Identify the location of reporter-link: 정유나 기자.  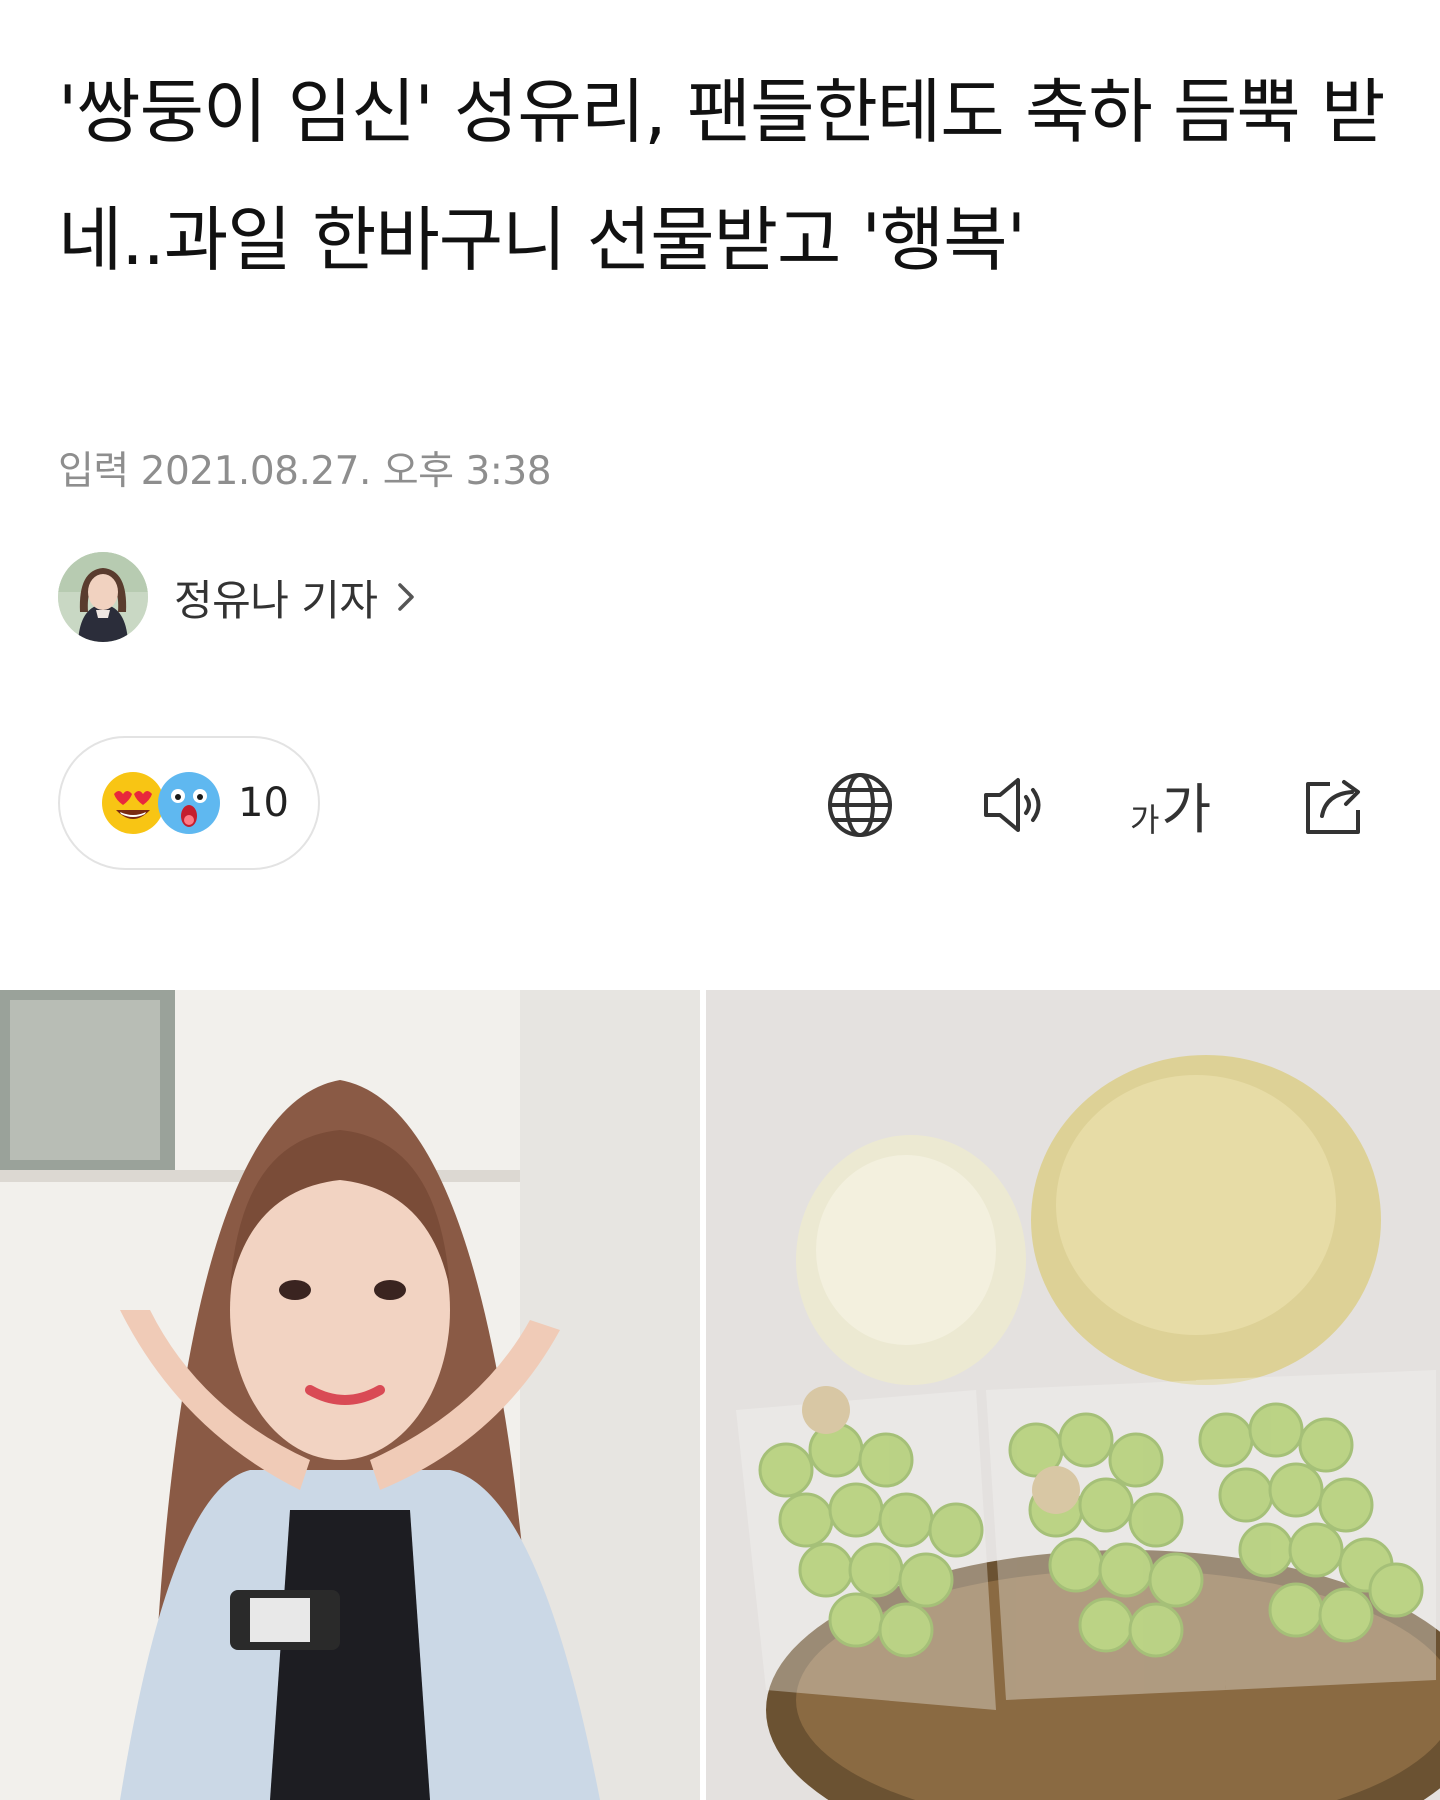
(239, 597).